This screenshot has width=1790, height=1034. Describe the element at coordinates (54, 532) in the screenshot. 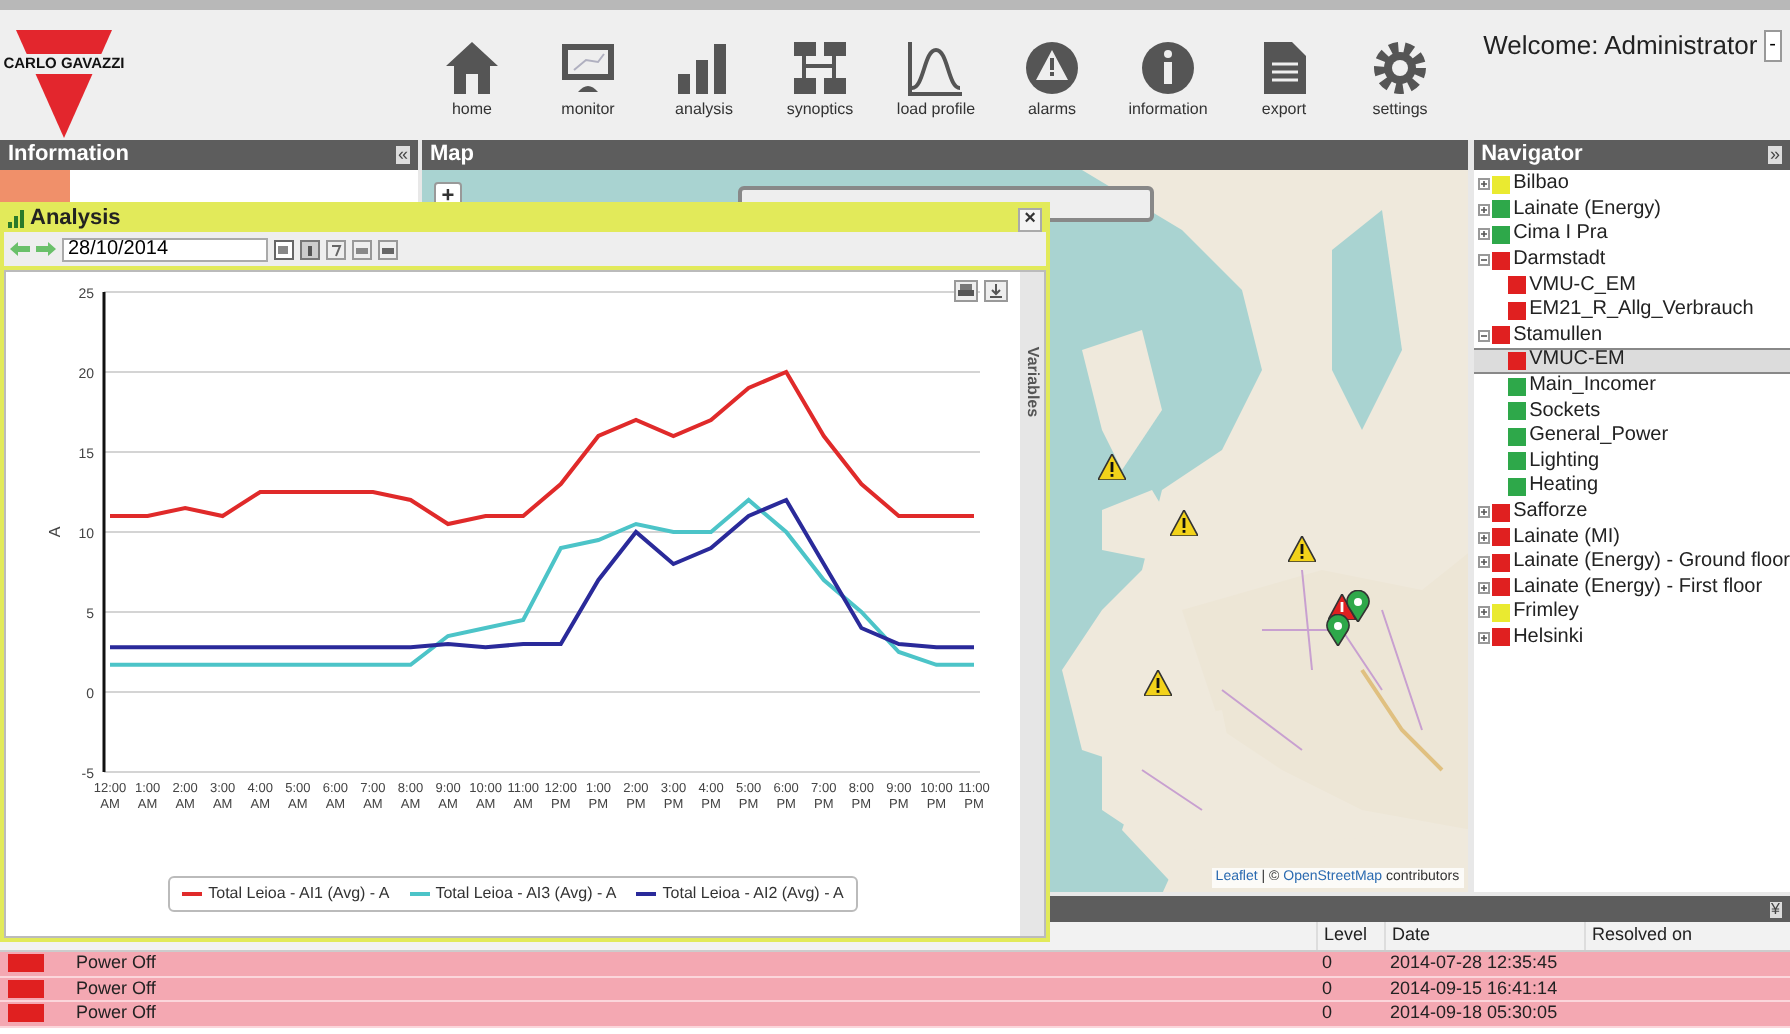

I see `y-axis-label: A` at that location.